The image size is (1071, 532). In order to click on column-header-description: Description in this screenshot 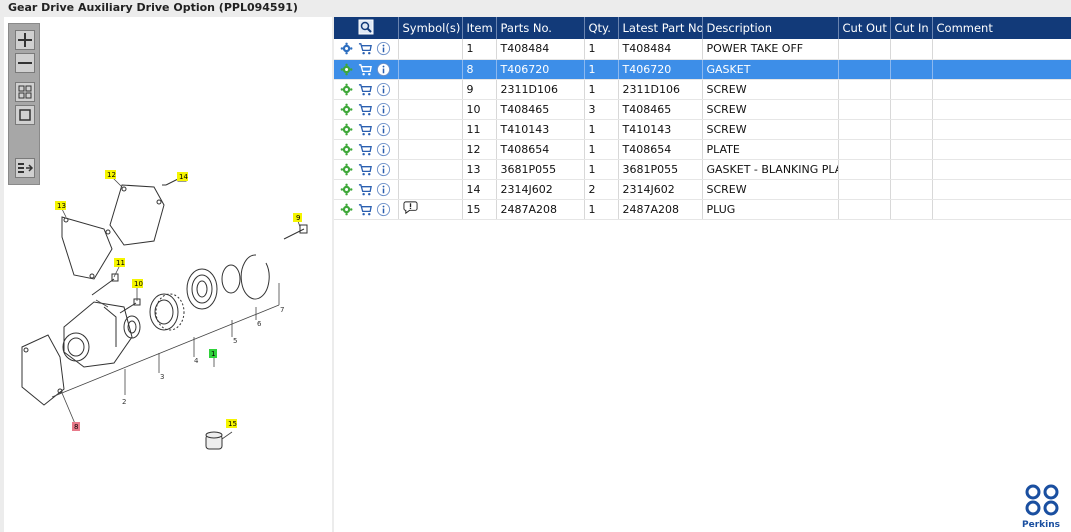, I will do `click(770, 28)`.